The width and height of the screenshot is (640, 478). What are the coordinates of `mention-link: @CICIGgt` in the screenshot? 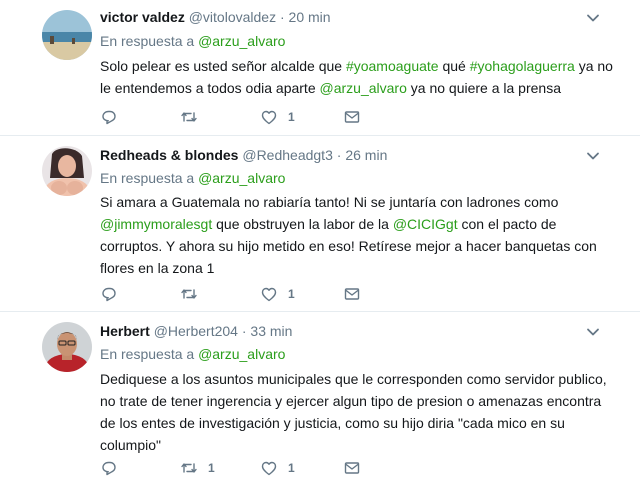 It's located at (425, 224).